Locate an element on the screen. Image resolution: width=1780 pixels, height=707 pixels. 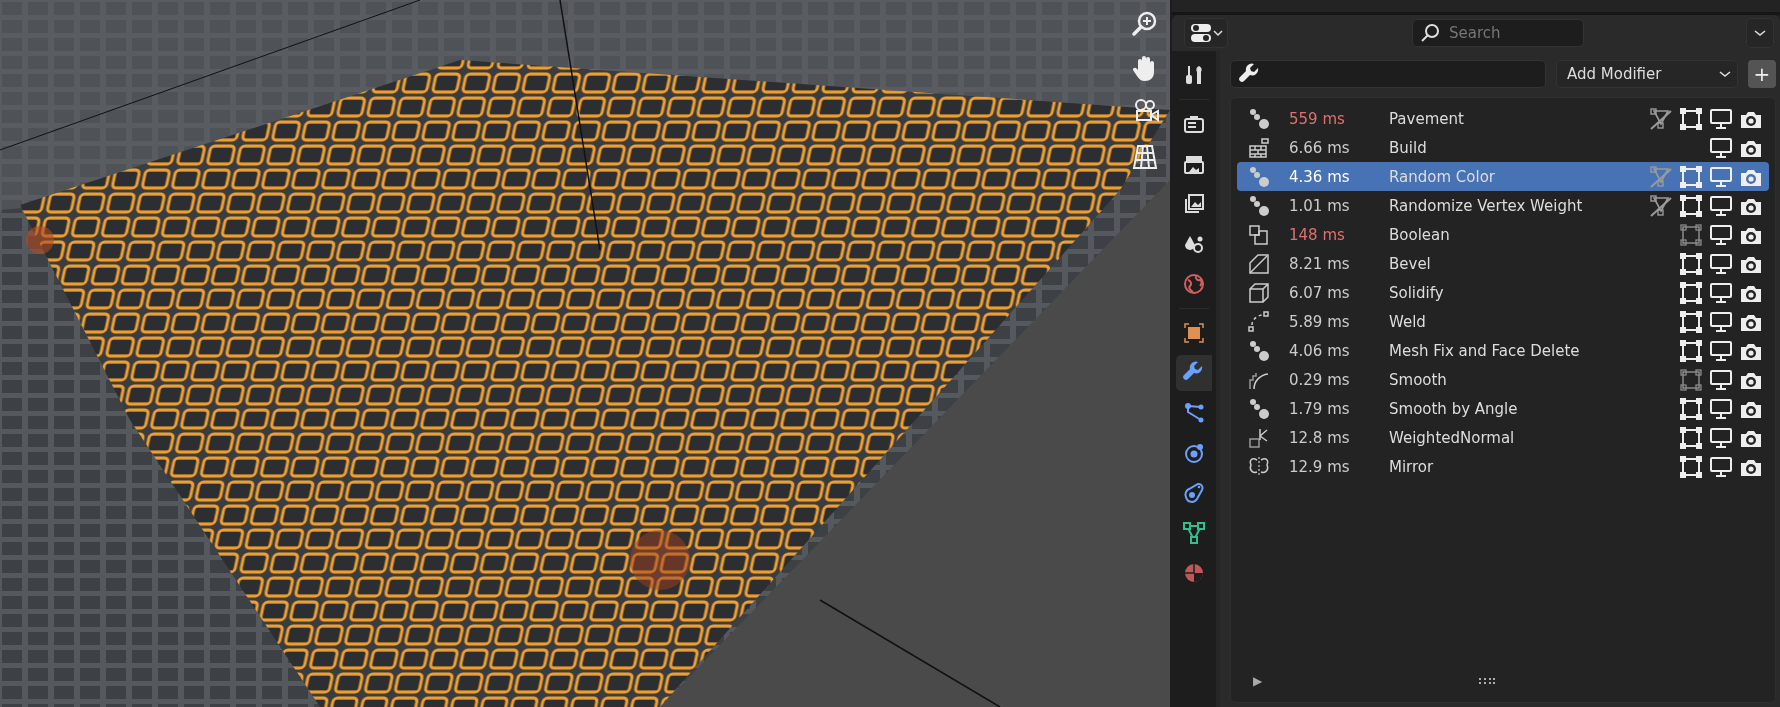
modifier-time: 5.89 ms is located at coordinates (1320, 321).